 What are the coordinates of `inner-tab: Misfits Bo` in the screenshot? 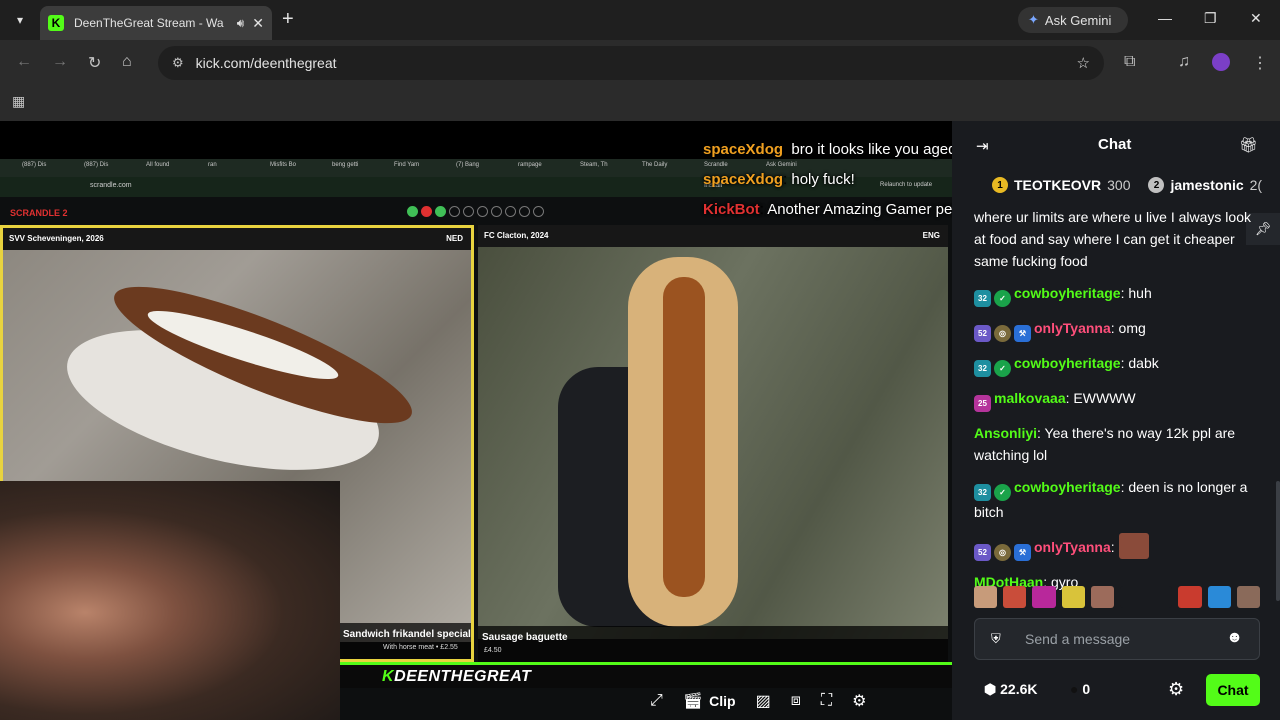 It's located at (283, 165).